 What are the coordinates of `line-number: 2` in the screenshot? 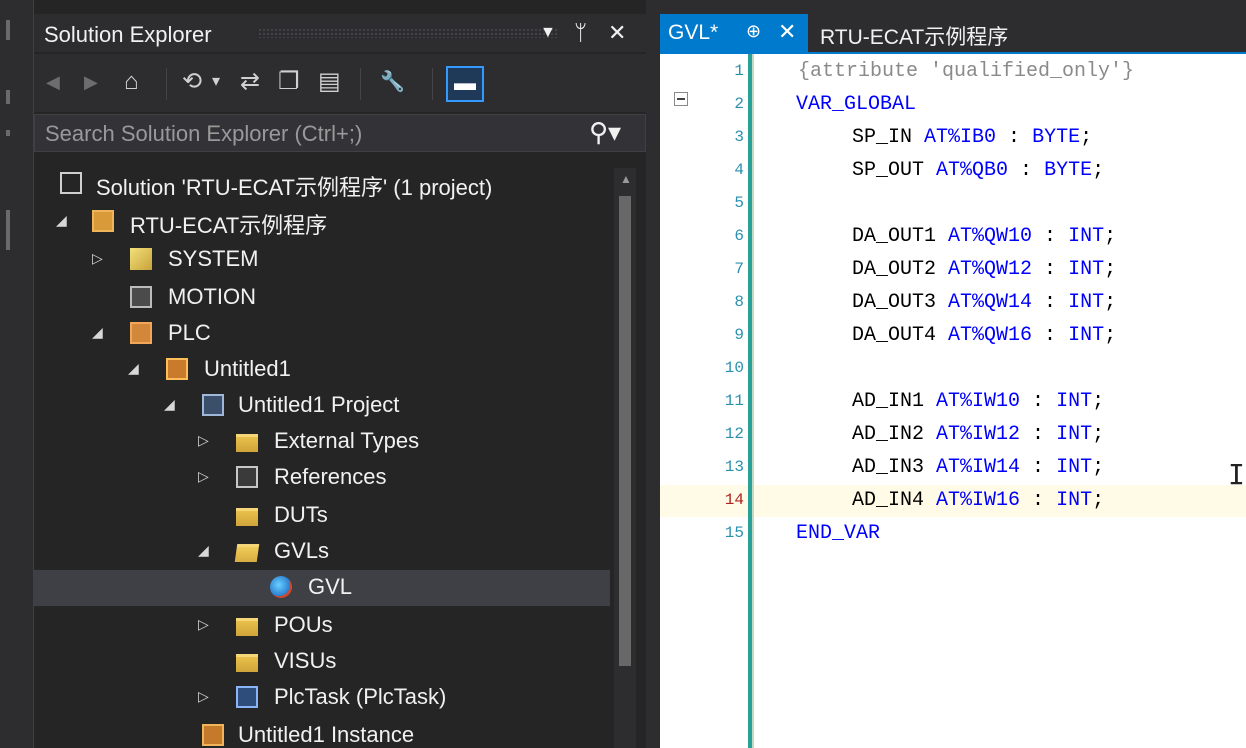 It's located at (739, 104).